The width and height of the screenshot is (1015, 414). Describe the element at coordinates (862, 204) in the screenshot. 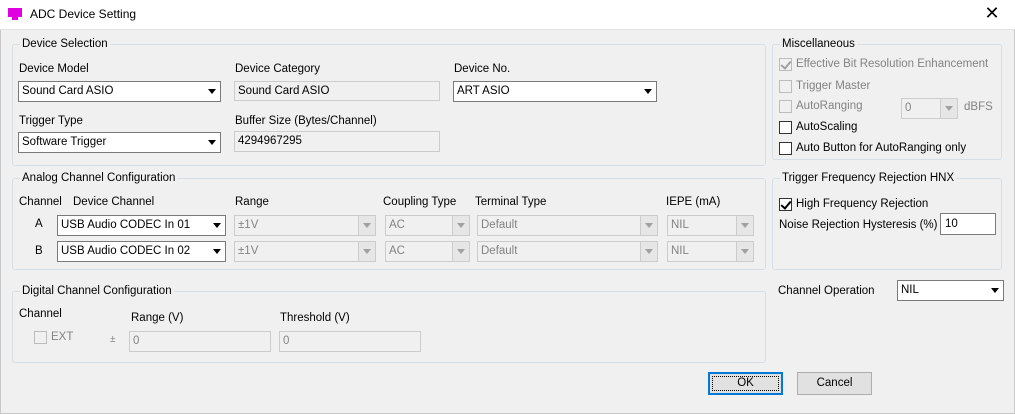

I see `high-frequency-label: High Frequency Rejection` at that location.